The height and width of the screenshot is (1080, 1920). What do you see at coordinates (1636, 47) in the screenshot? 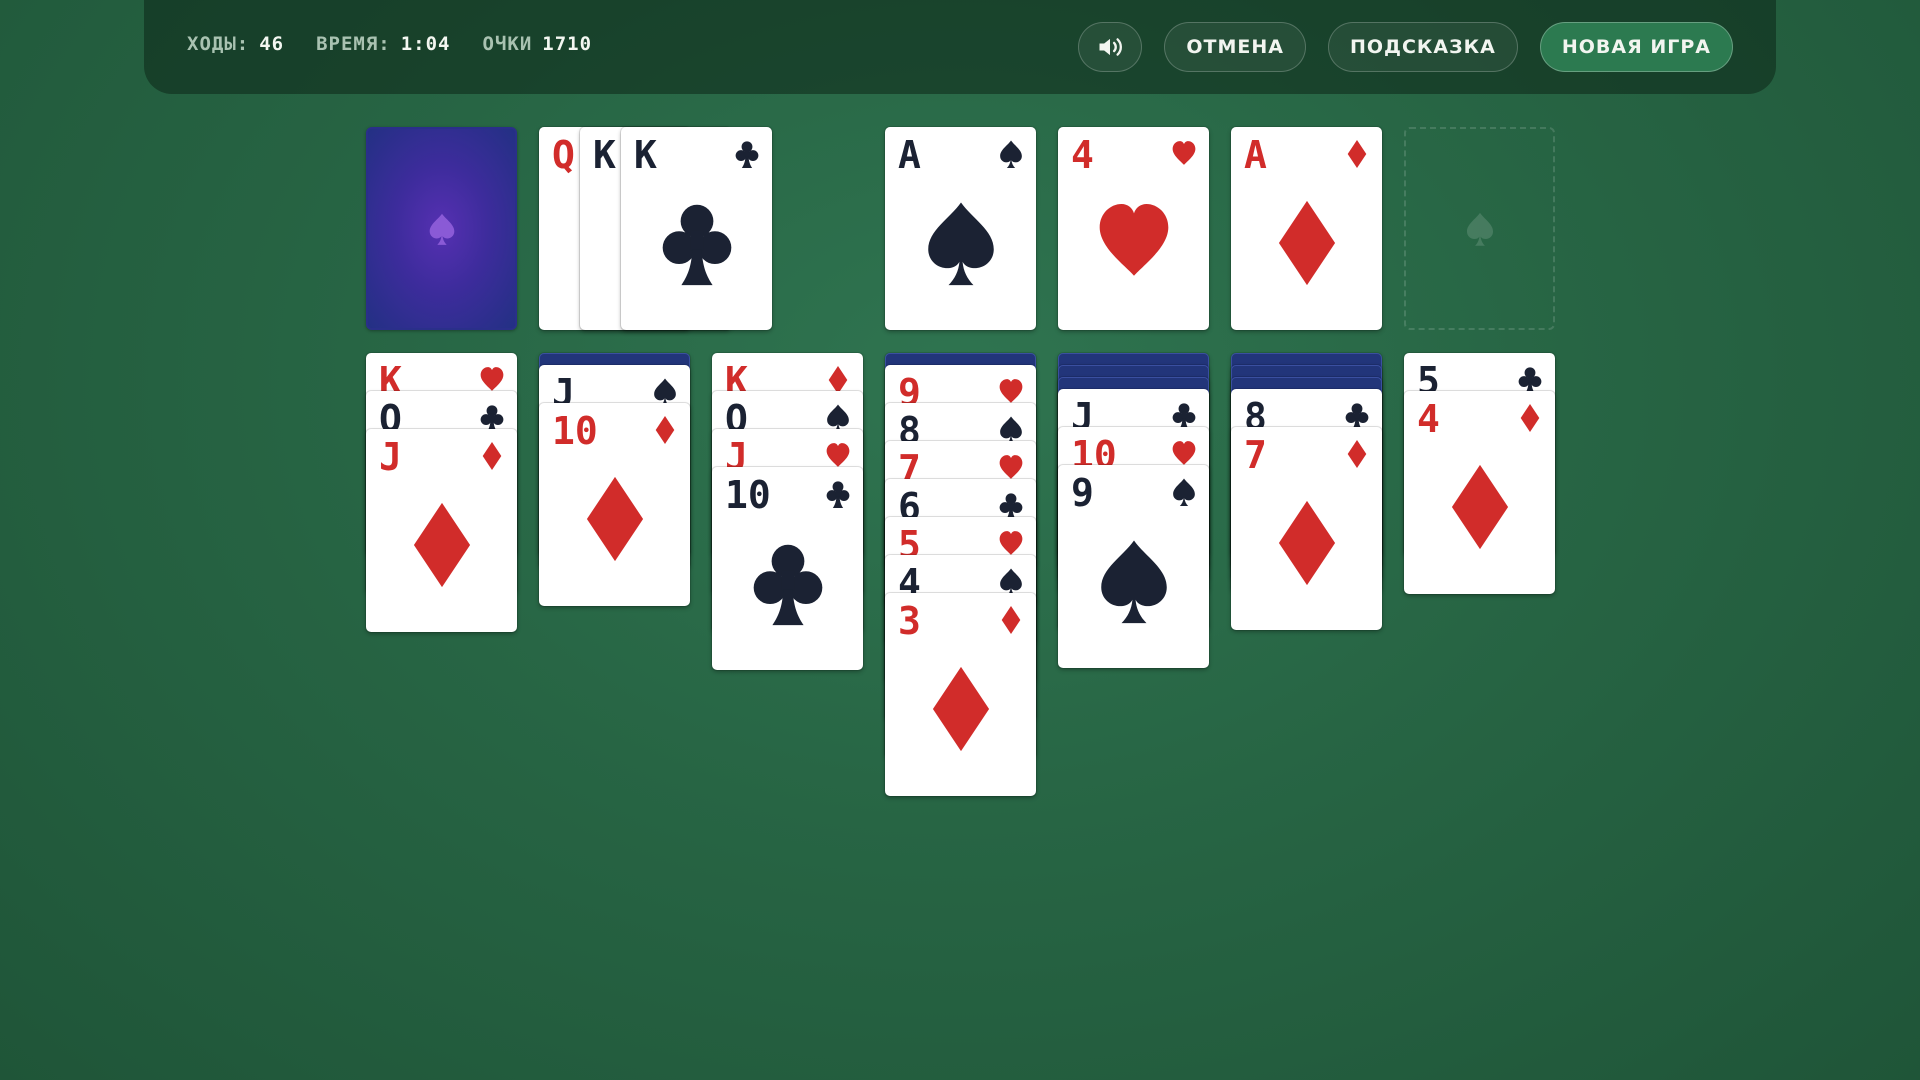
I see `new-game-button: НОВАЯ ИГРА` at bounding box center [1636, 47].